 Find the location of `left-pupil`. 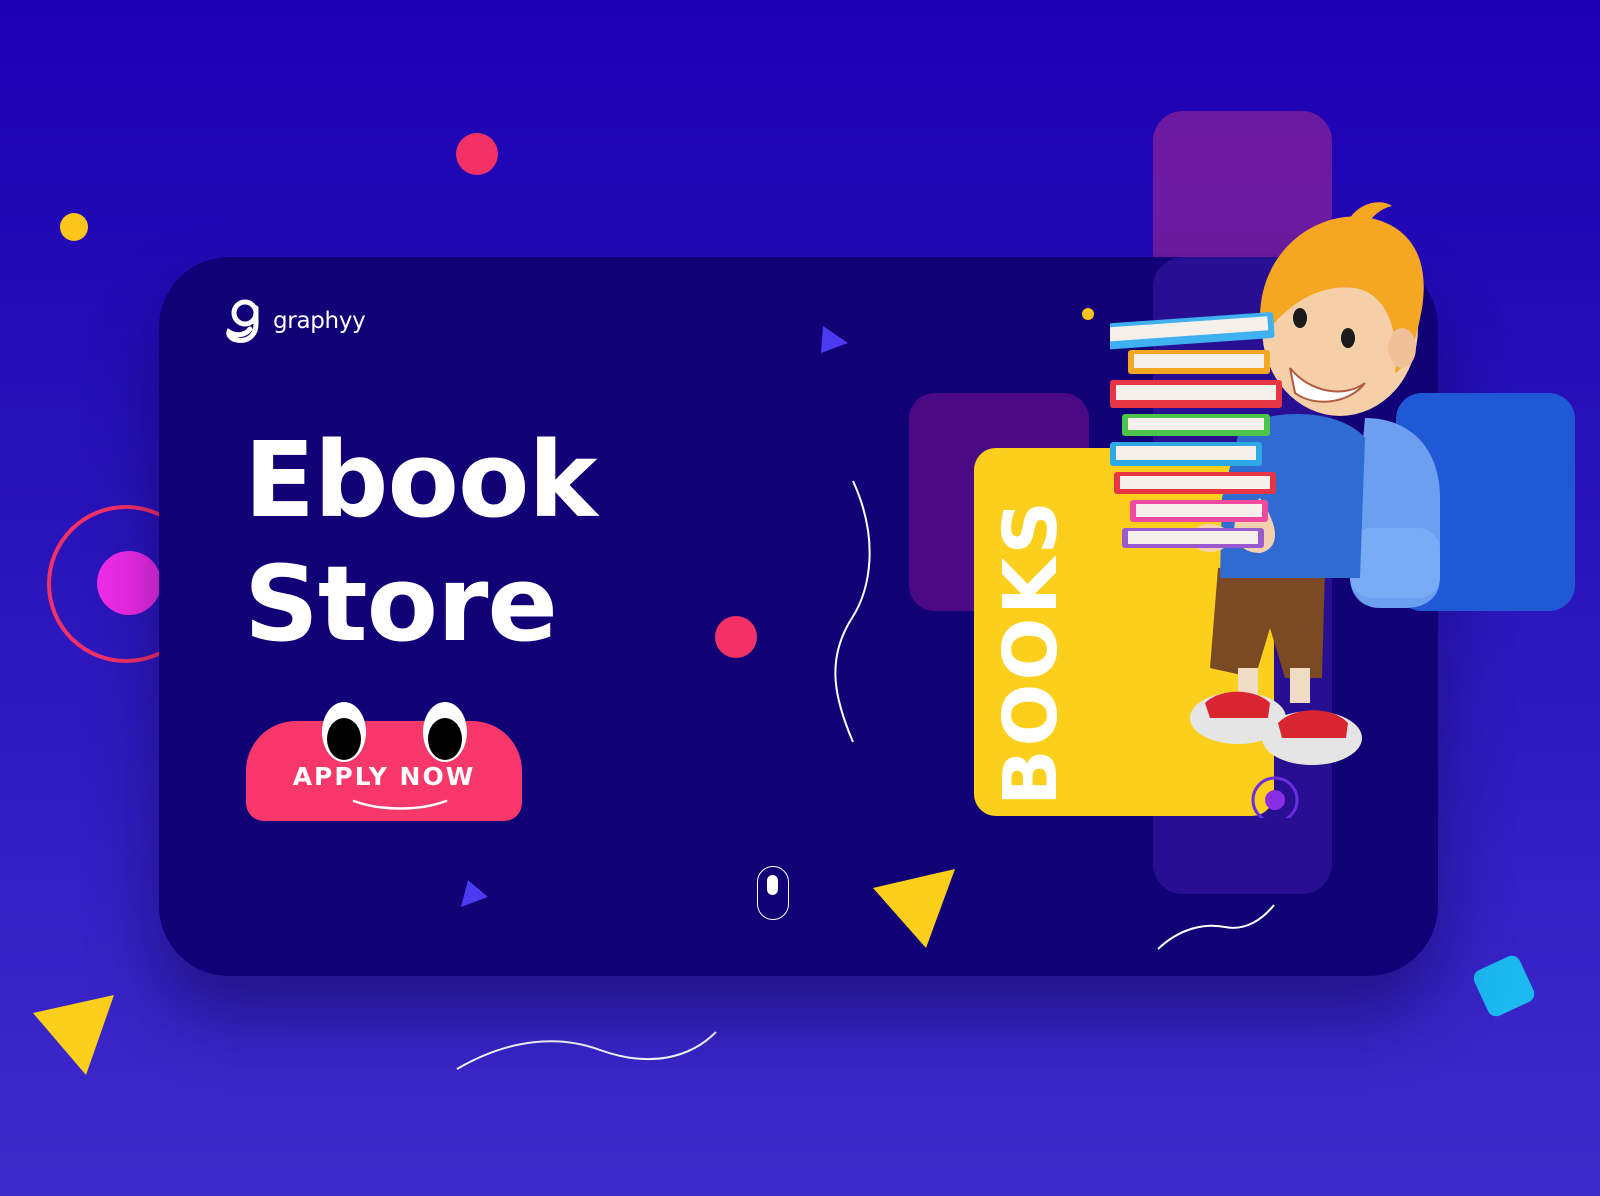

left-pupil is located at coordinates (344, 739).